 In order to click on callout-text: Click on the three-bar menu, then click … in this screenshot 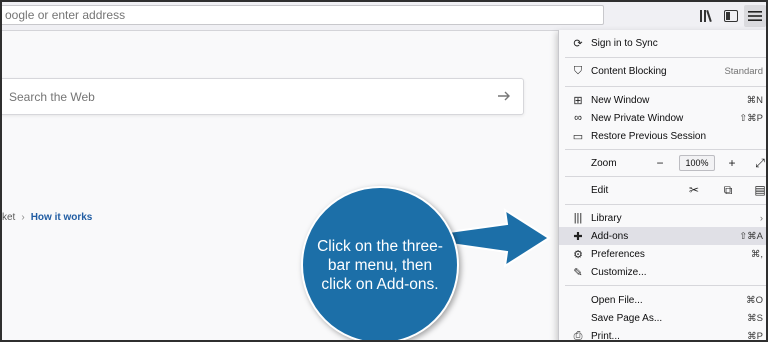, I will do `click(380, 265)`.